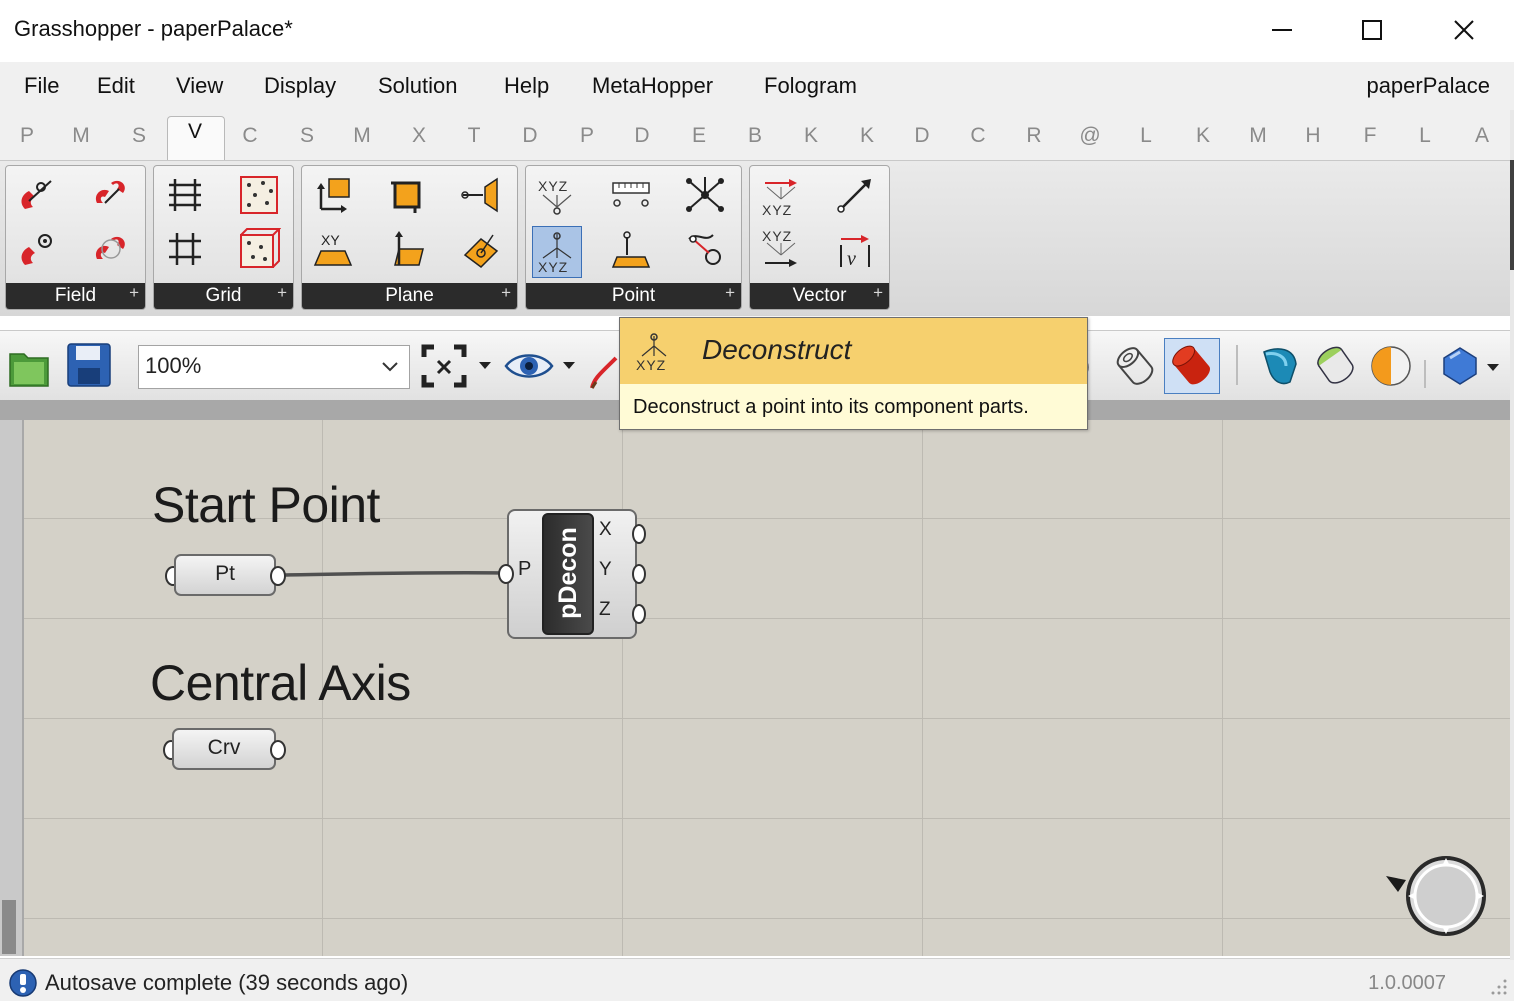 The height and width of the screenshot is (1003, 1514). What do you see at coordinates (639, 614) in the screenshot?
I see `output-grip-z` at bounding box center [639, 614].